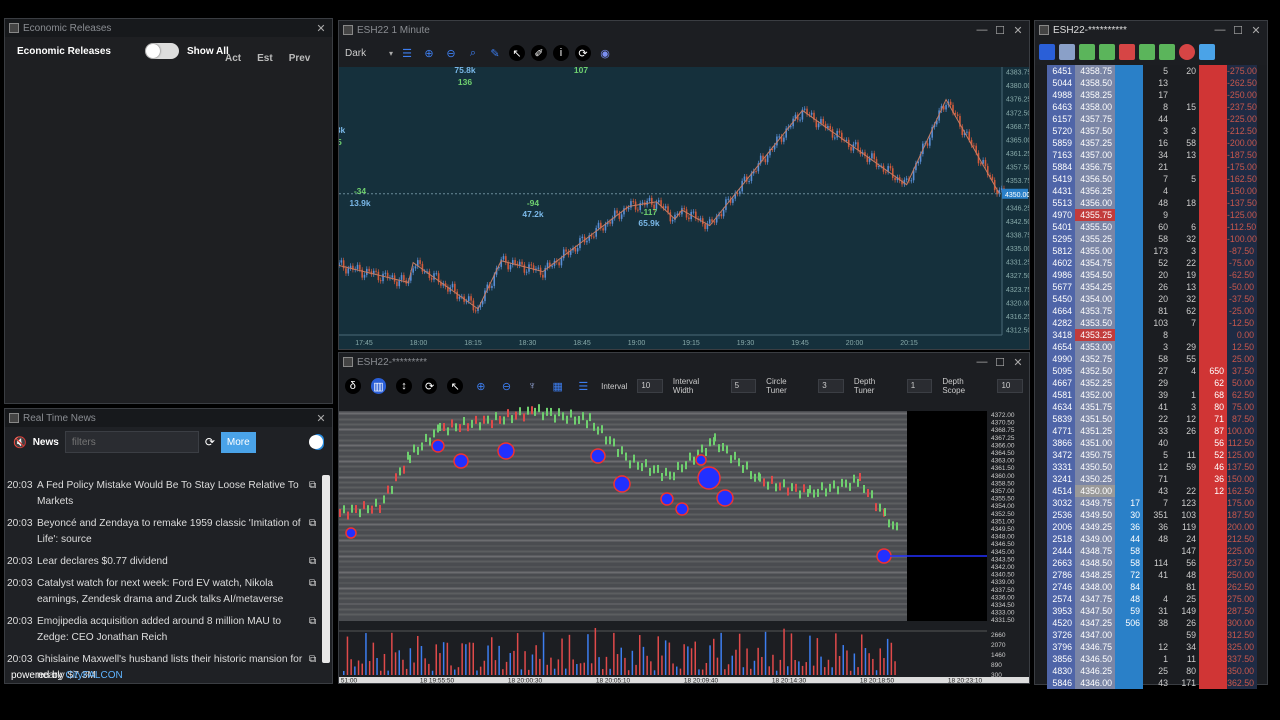  What do you see at coordinates (1152, 599) in the screenshot?
I see `dom-row: 2574 4347.75 48 4 25 275.00` at bounding box center [1152, 599].